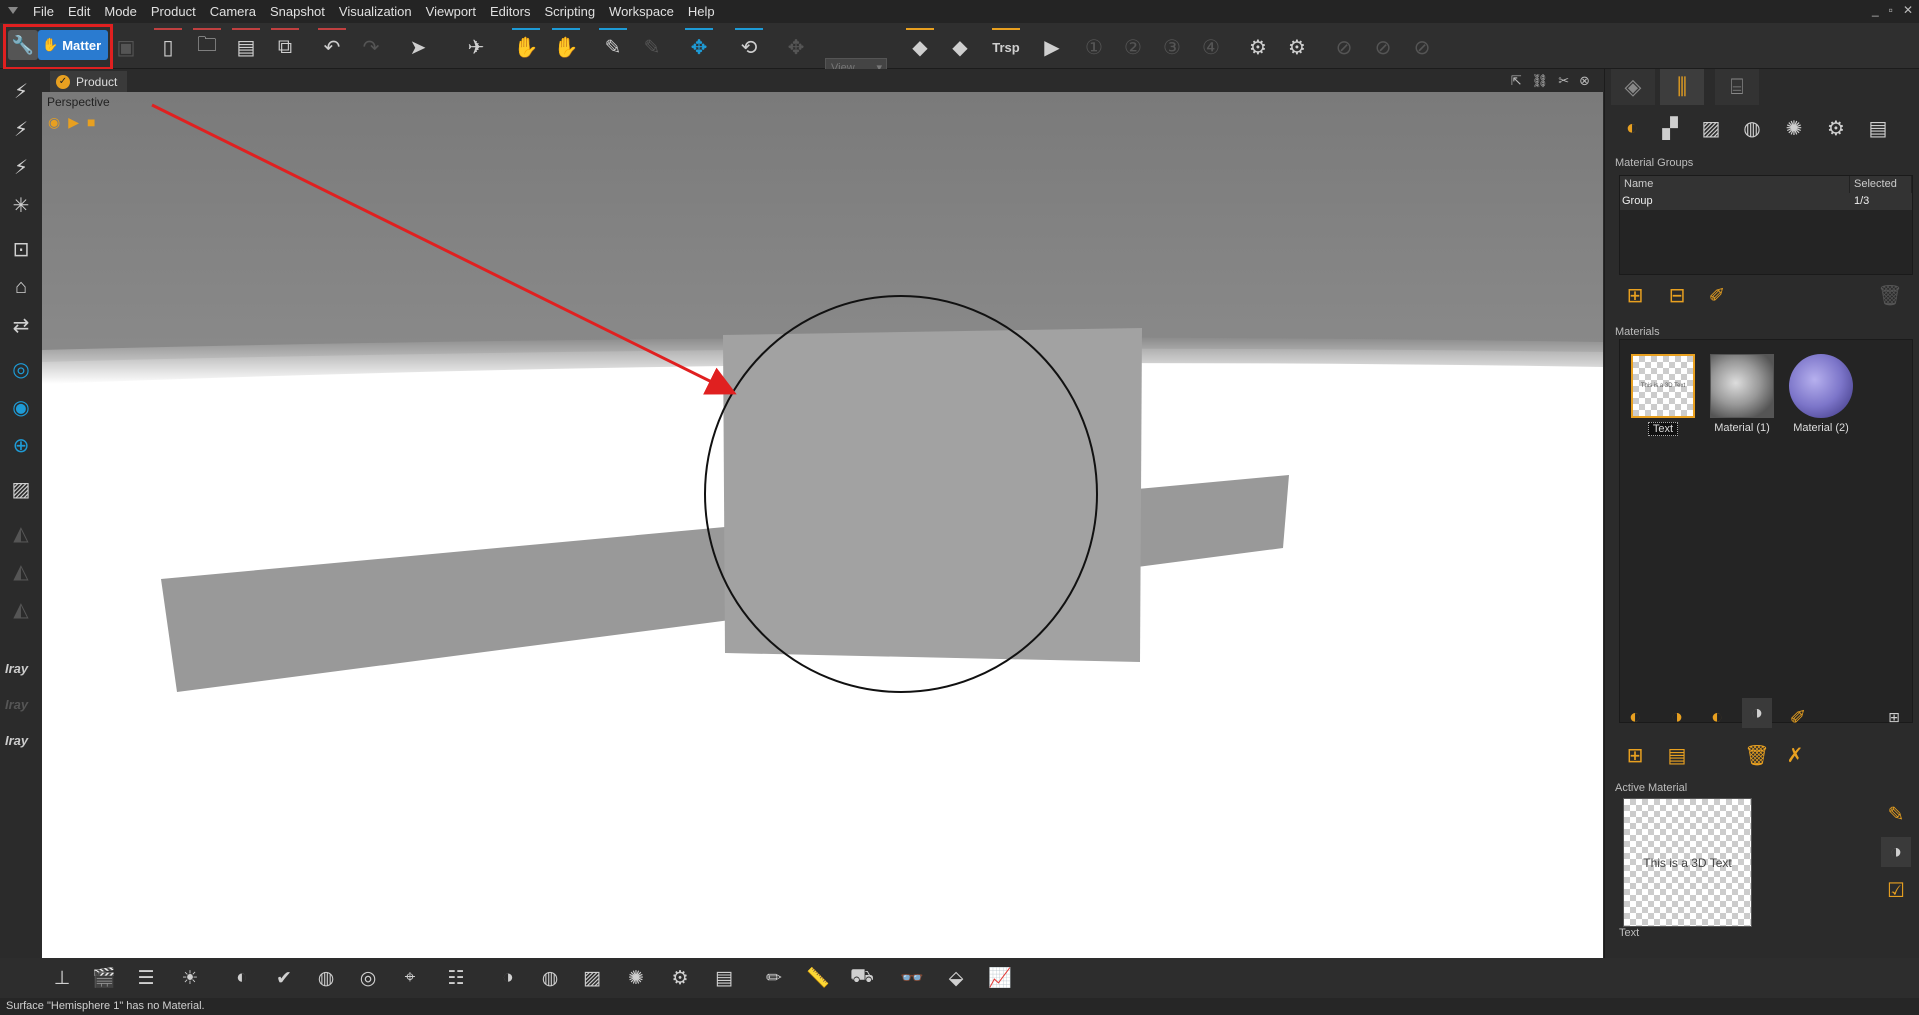 The width and height of the screenshot is (1919, 1015). Describe the element at coordinates (1881, 184) in the screenshot. I see `column-selected: Selected` at that location.